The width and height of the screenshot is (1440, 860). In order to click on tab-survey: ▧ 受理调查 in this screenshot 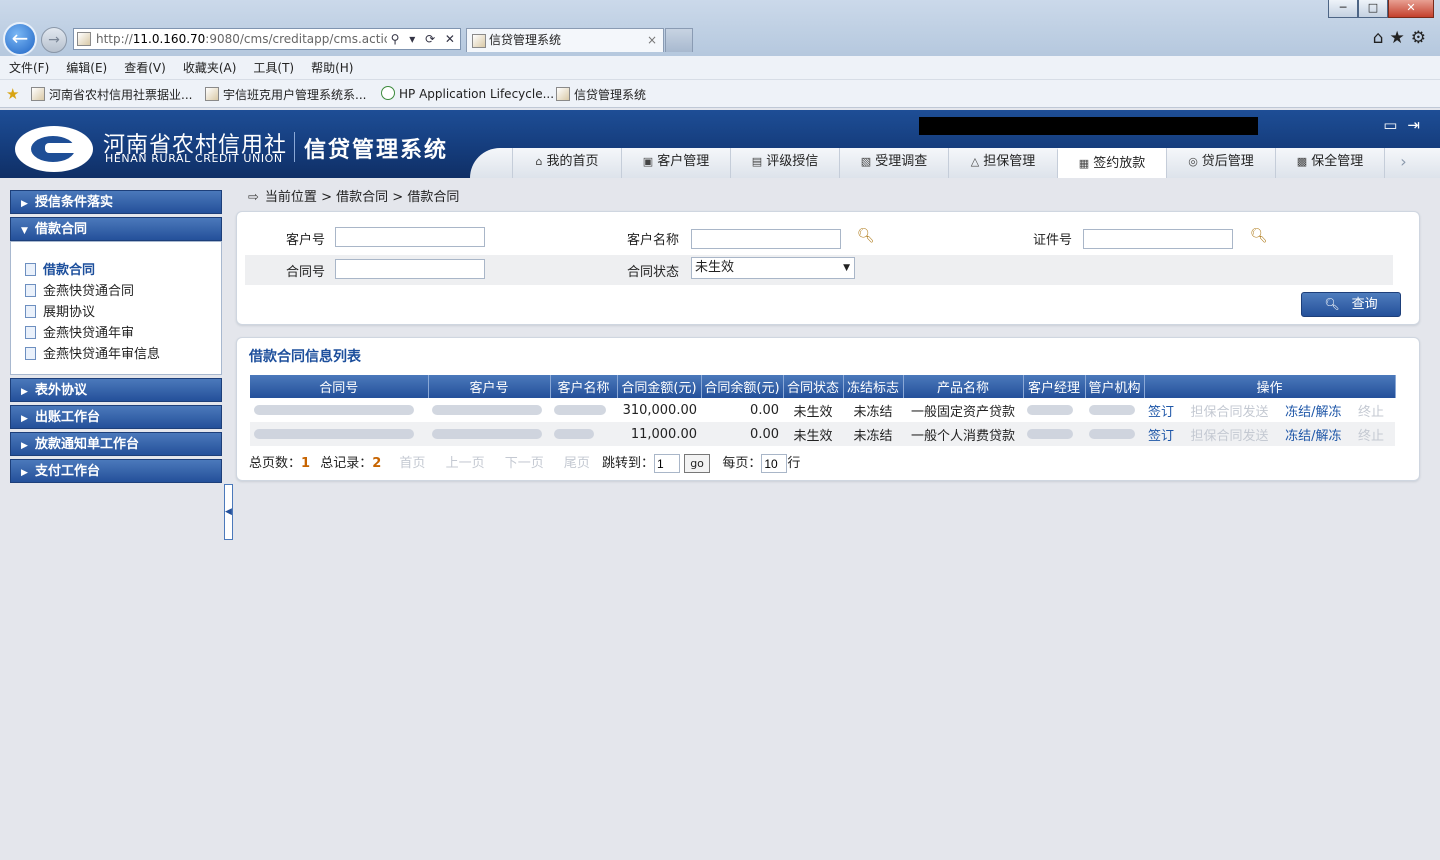, I will do `click(893, 163)`.